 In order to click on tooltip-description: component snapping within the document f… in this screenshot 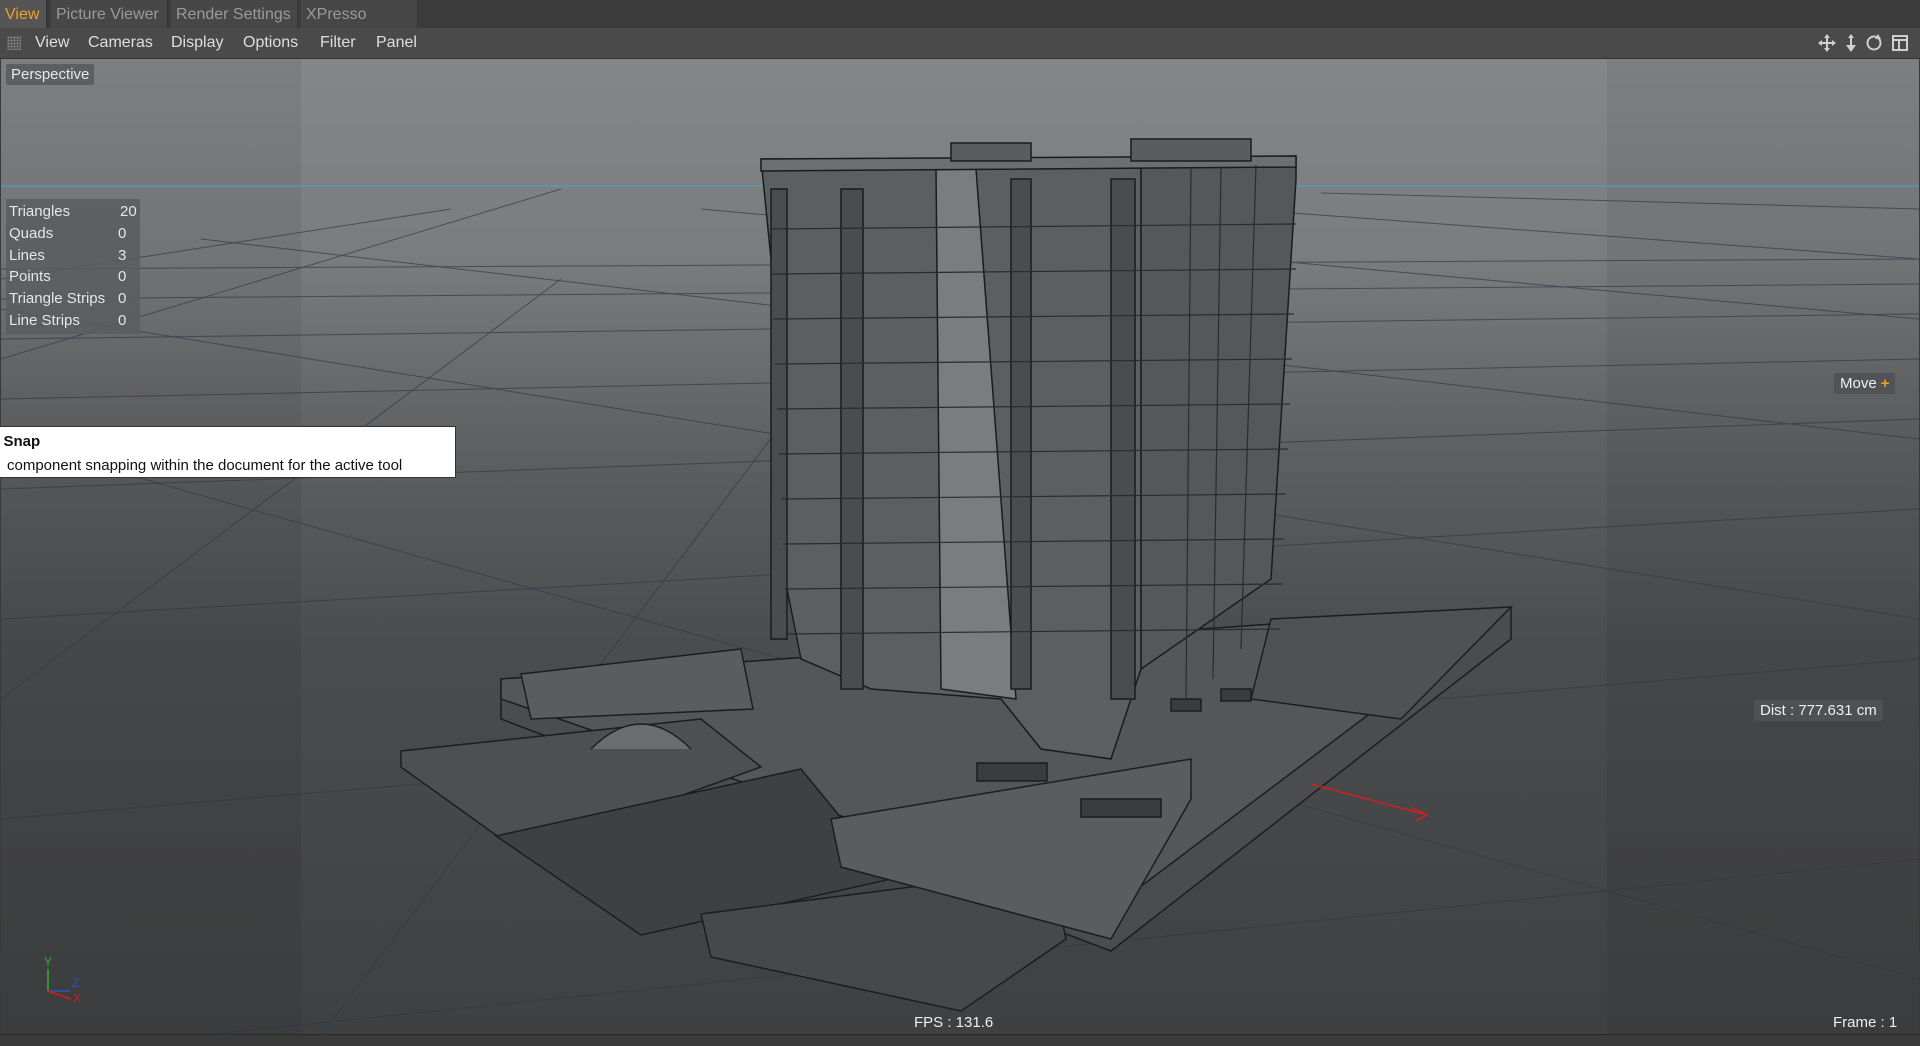, I will do `click(205, 465)`.